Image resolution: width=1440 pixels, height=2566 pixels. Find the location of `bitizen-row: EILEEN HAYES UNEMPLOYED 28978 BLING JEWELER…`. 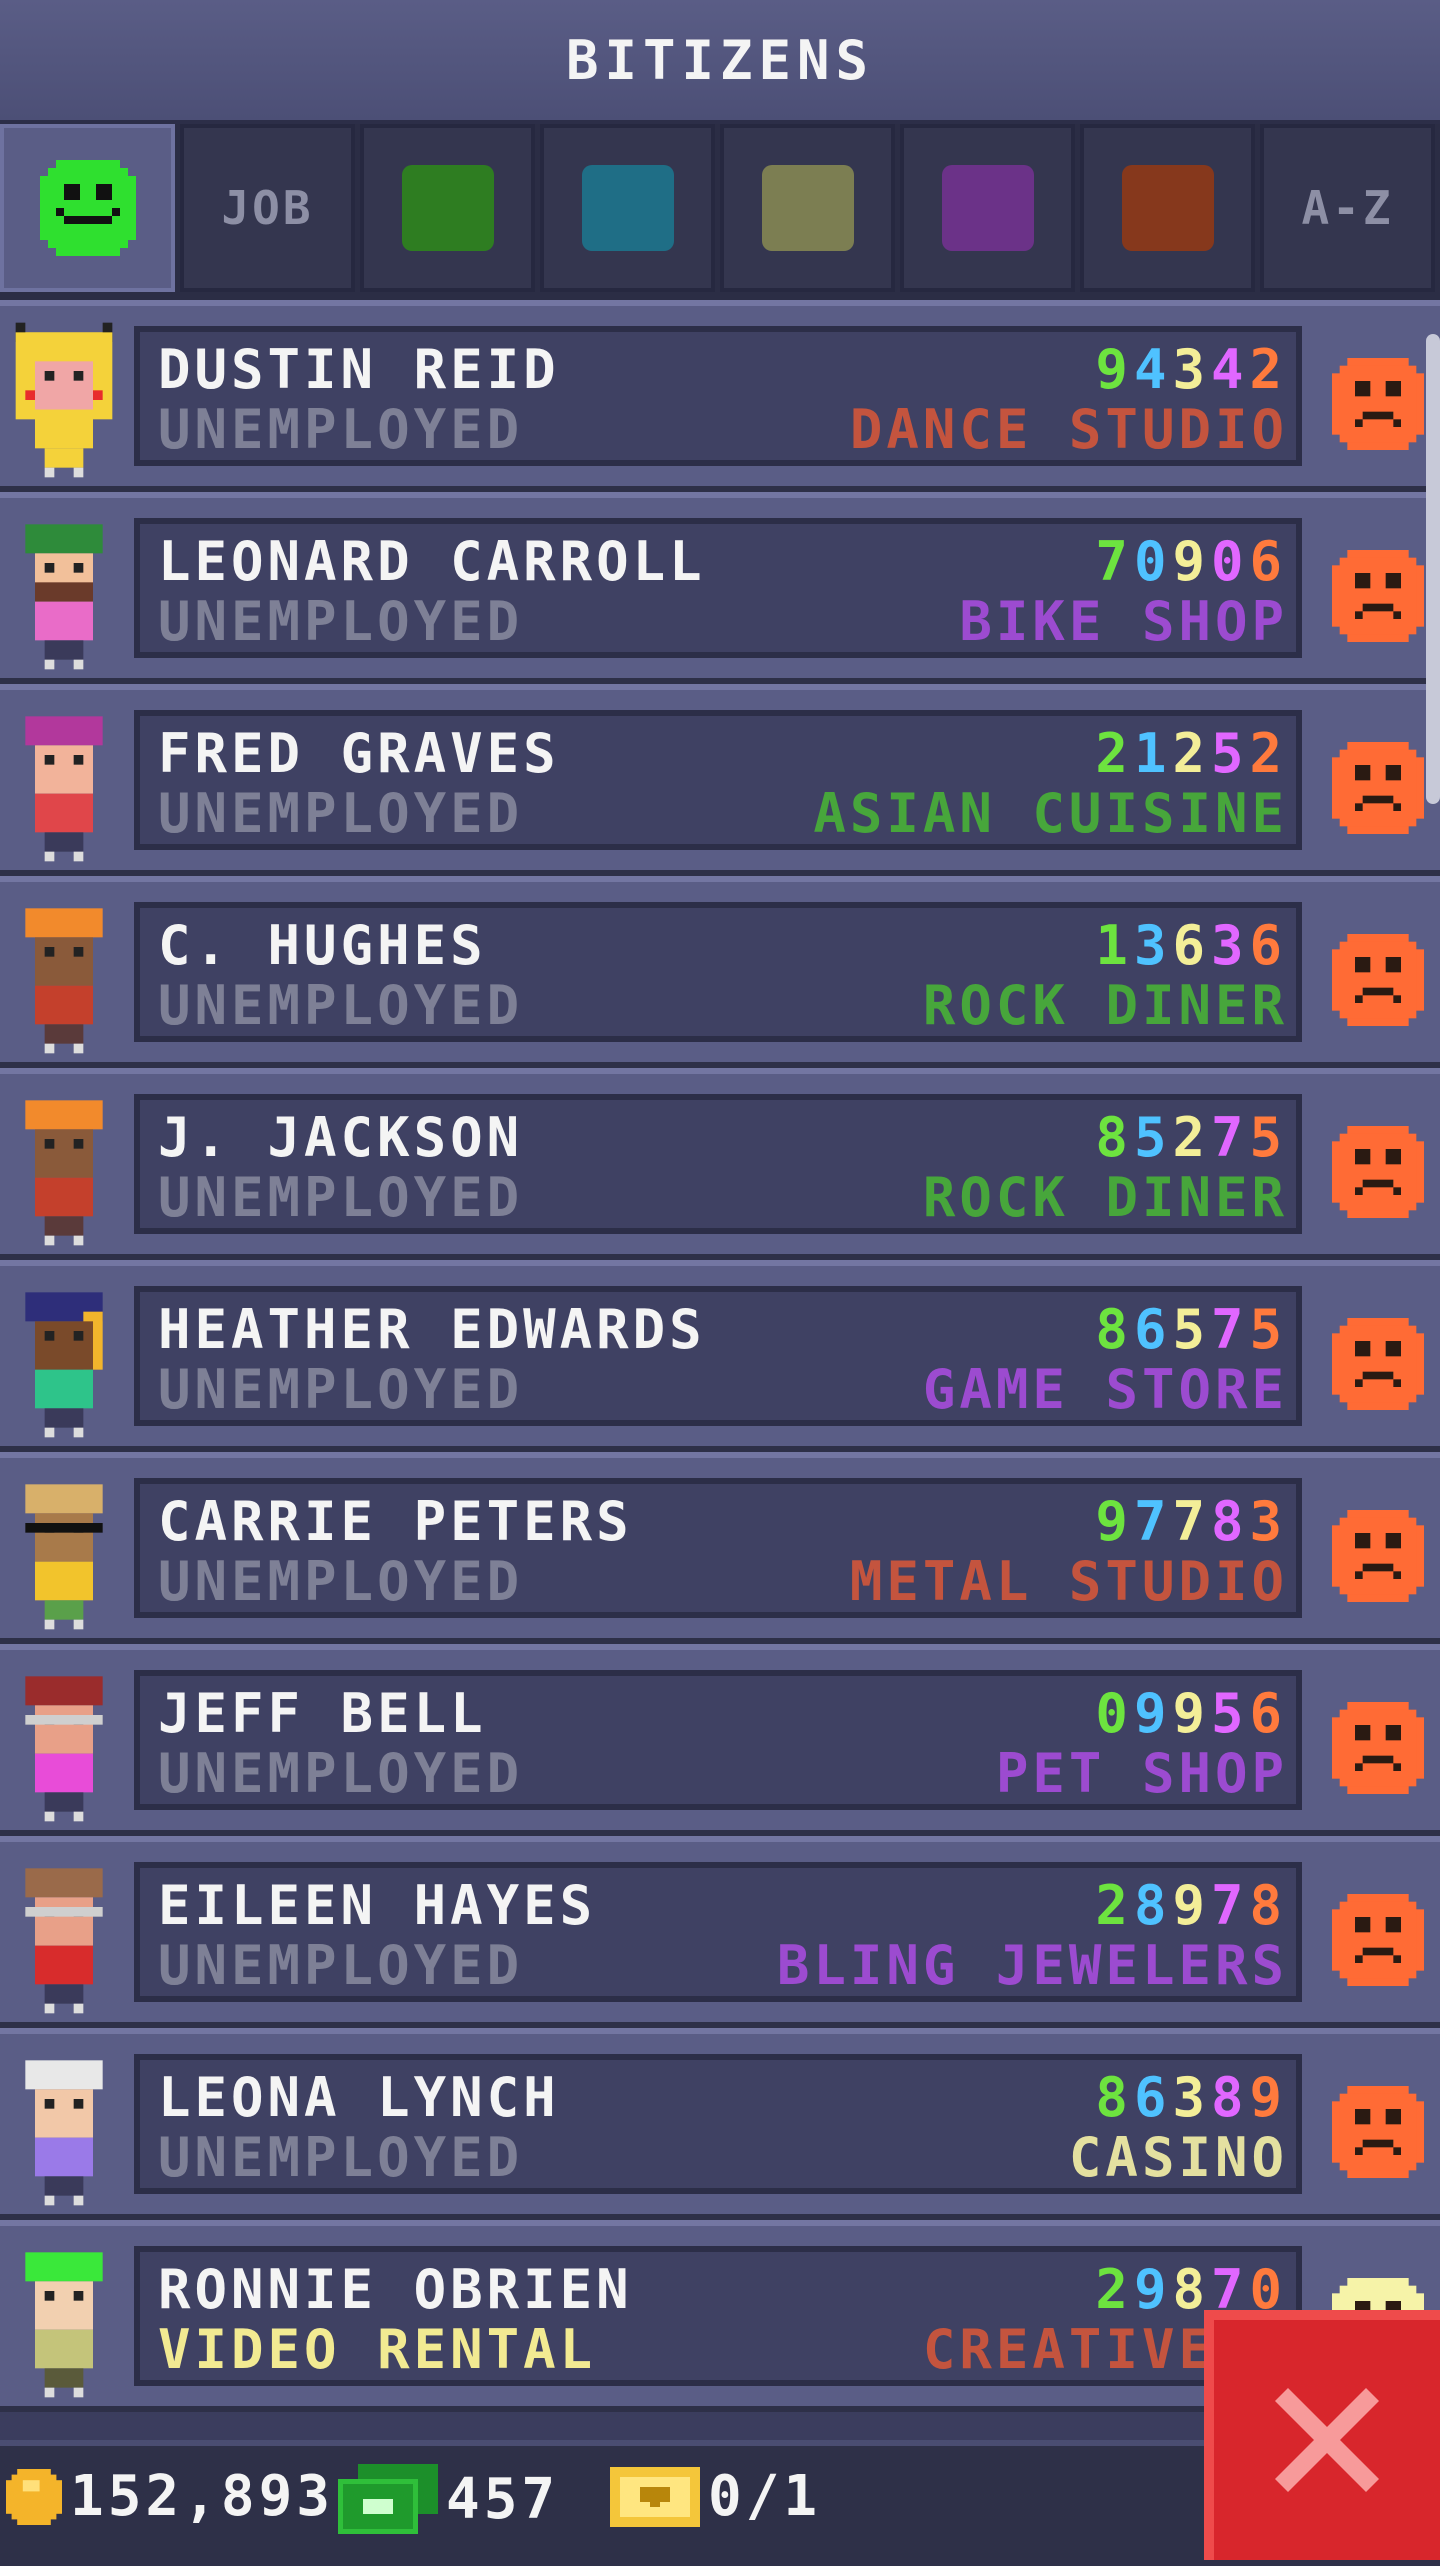

bitizen-row: EILEEN HAYES UNEMPLOYED 28978 BLING JEWELER… is located at coordinates (720, 1932).